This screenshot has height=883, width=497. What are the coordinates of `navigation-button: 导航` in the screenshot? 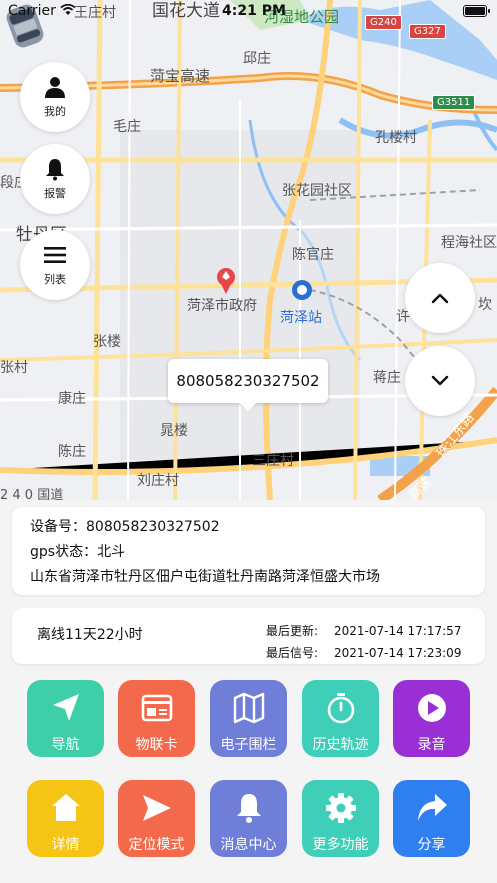 It's located at (65, 718).